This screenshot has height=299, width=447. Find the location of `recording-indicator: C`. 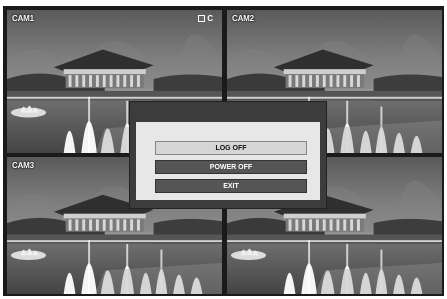

recording-indicator: C is located at coordinates (205, 18).